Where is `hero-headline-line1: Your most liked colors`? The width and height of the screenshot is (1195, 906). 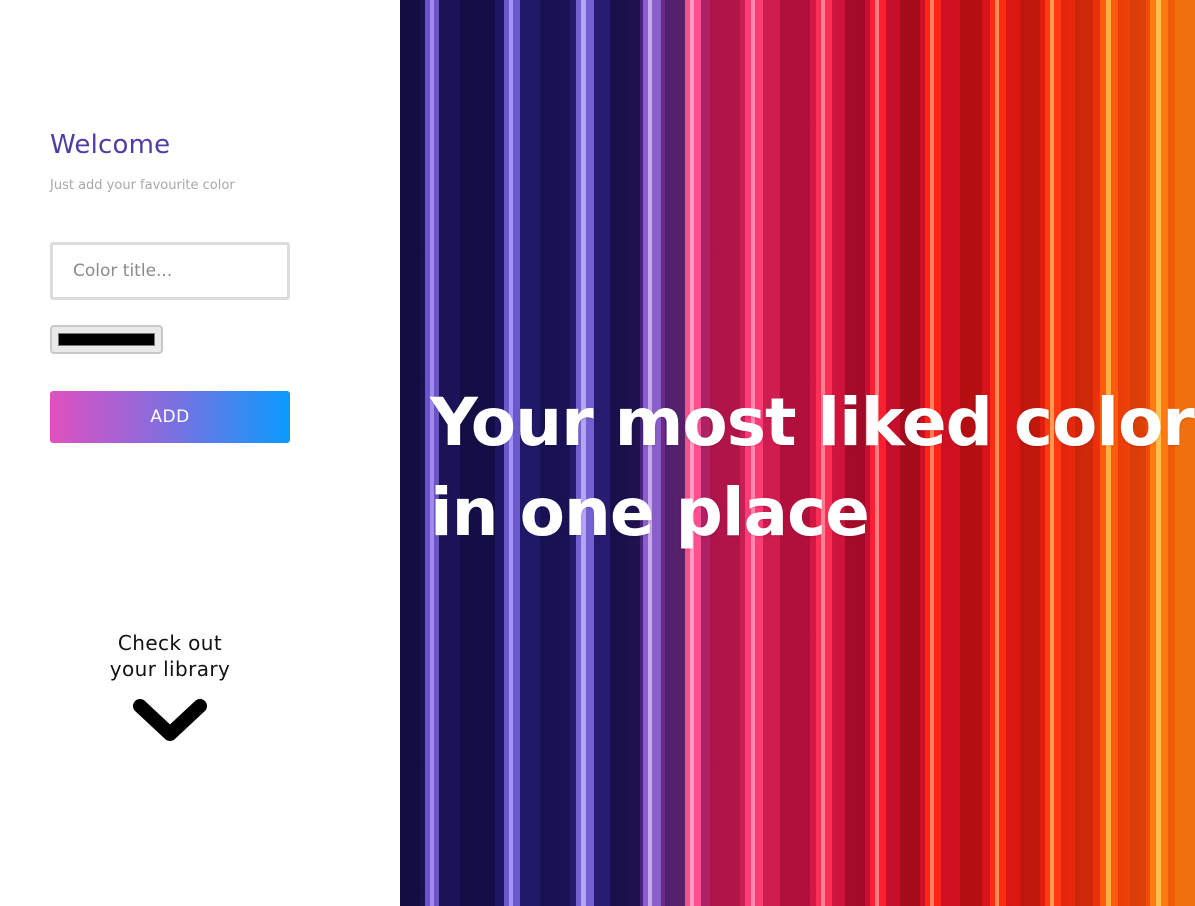 hero-headline-line1: Your most liked colors is located at coordinates (812, 422).